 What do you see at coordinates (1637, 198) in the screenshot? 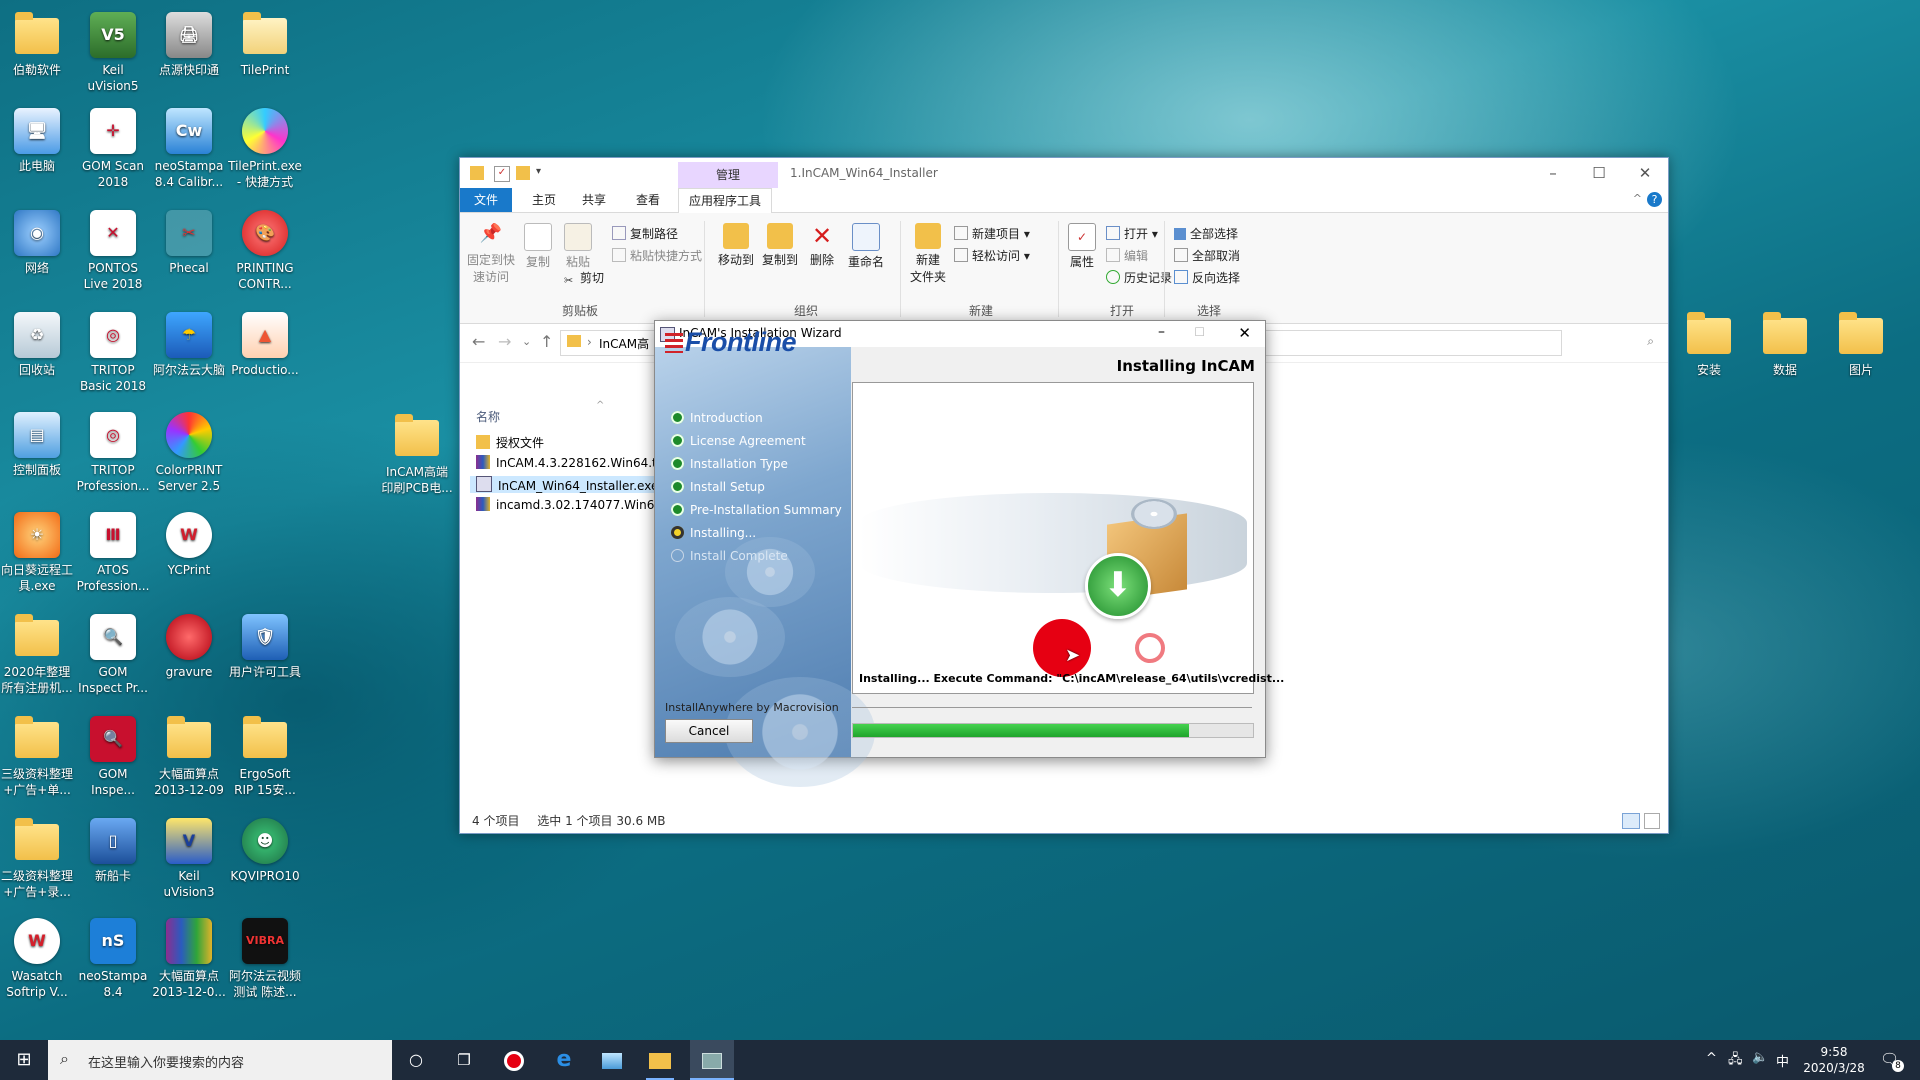
I see `collapse-ribbon-icon: ^` at bounding box center [1637, 198].